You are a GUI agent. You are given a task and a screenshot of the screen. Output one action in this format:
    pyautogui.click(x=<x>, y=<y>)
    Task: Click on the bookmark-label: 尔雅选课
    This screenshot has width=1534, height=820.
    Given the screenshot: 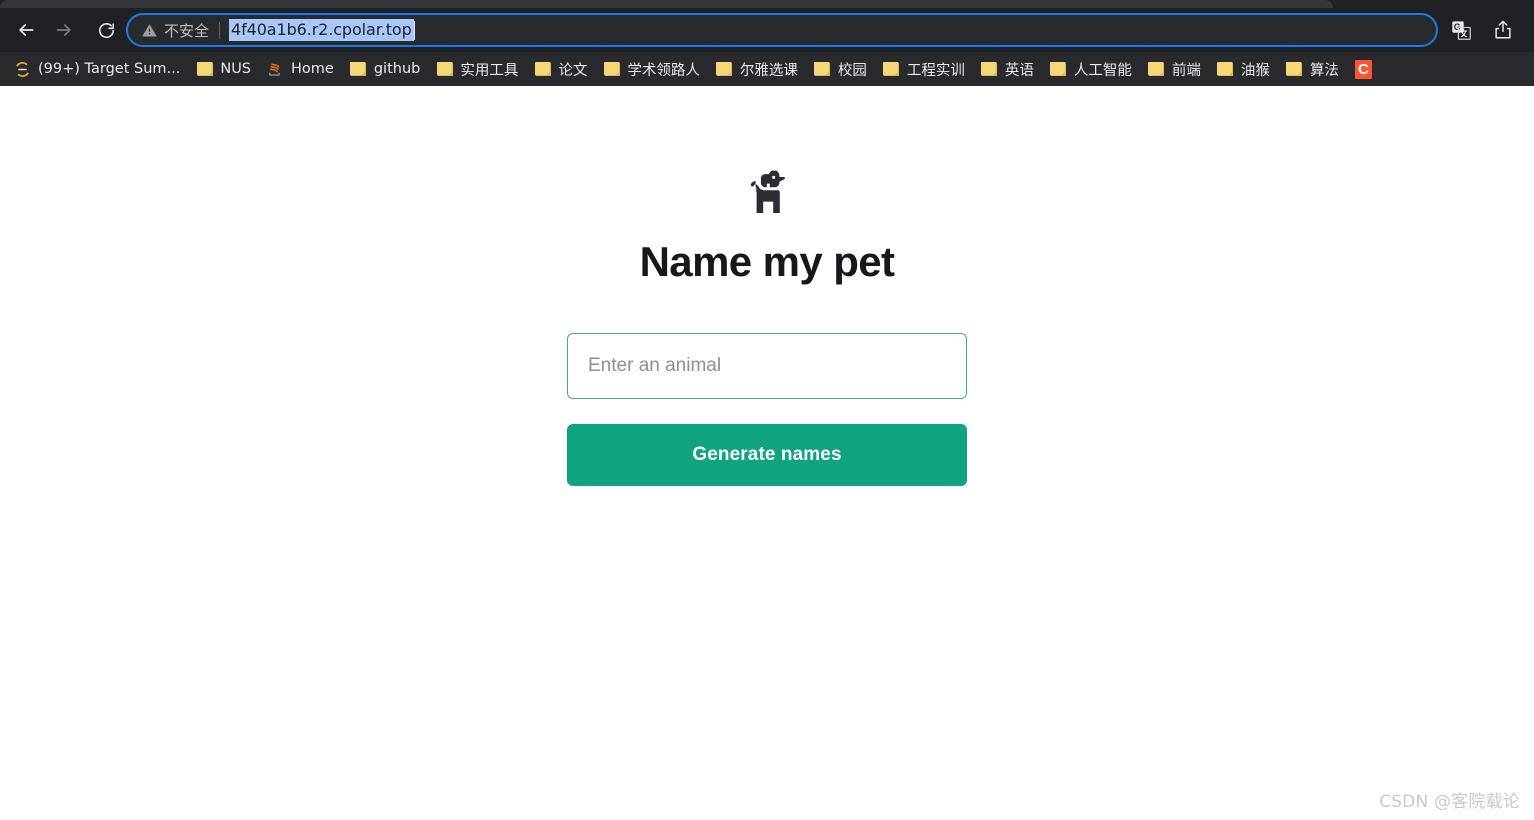 What is the action you would take?
    pyautogui.click(x=768, y=70)
    